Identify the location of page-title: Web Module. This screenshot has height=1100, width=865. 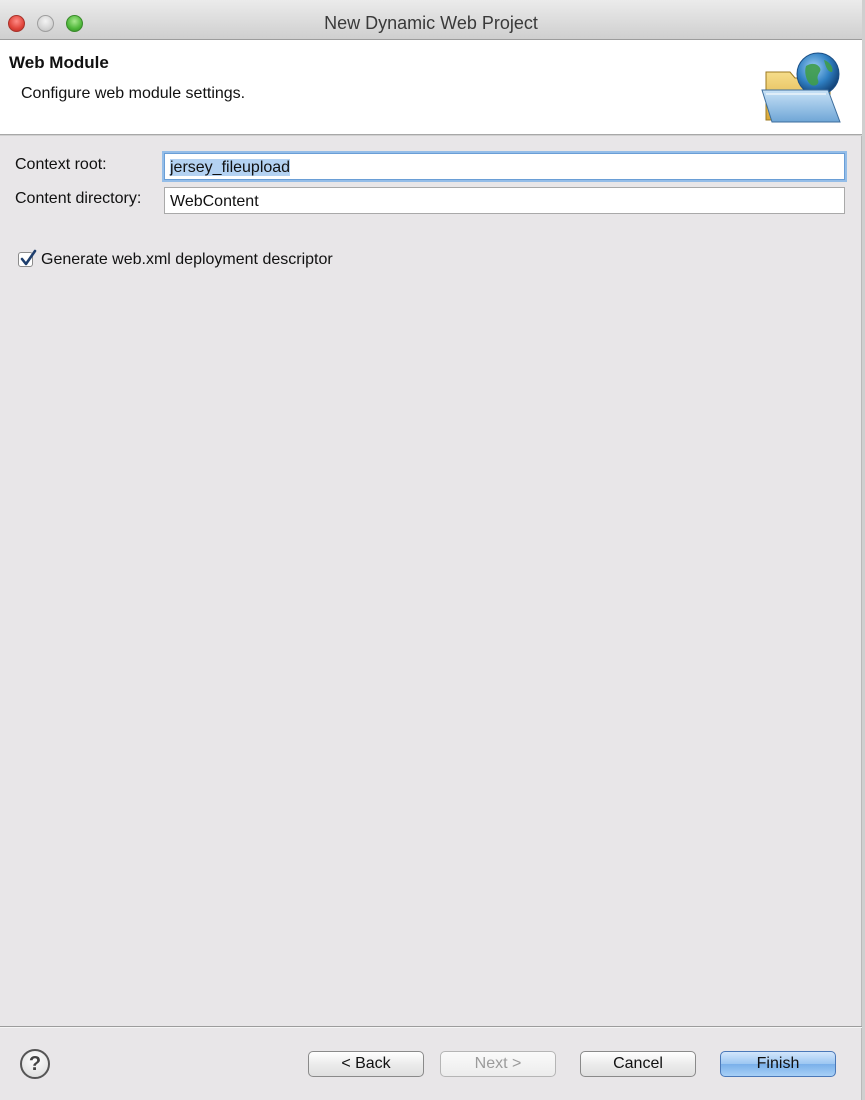
(59, 62).